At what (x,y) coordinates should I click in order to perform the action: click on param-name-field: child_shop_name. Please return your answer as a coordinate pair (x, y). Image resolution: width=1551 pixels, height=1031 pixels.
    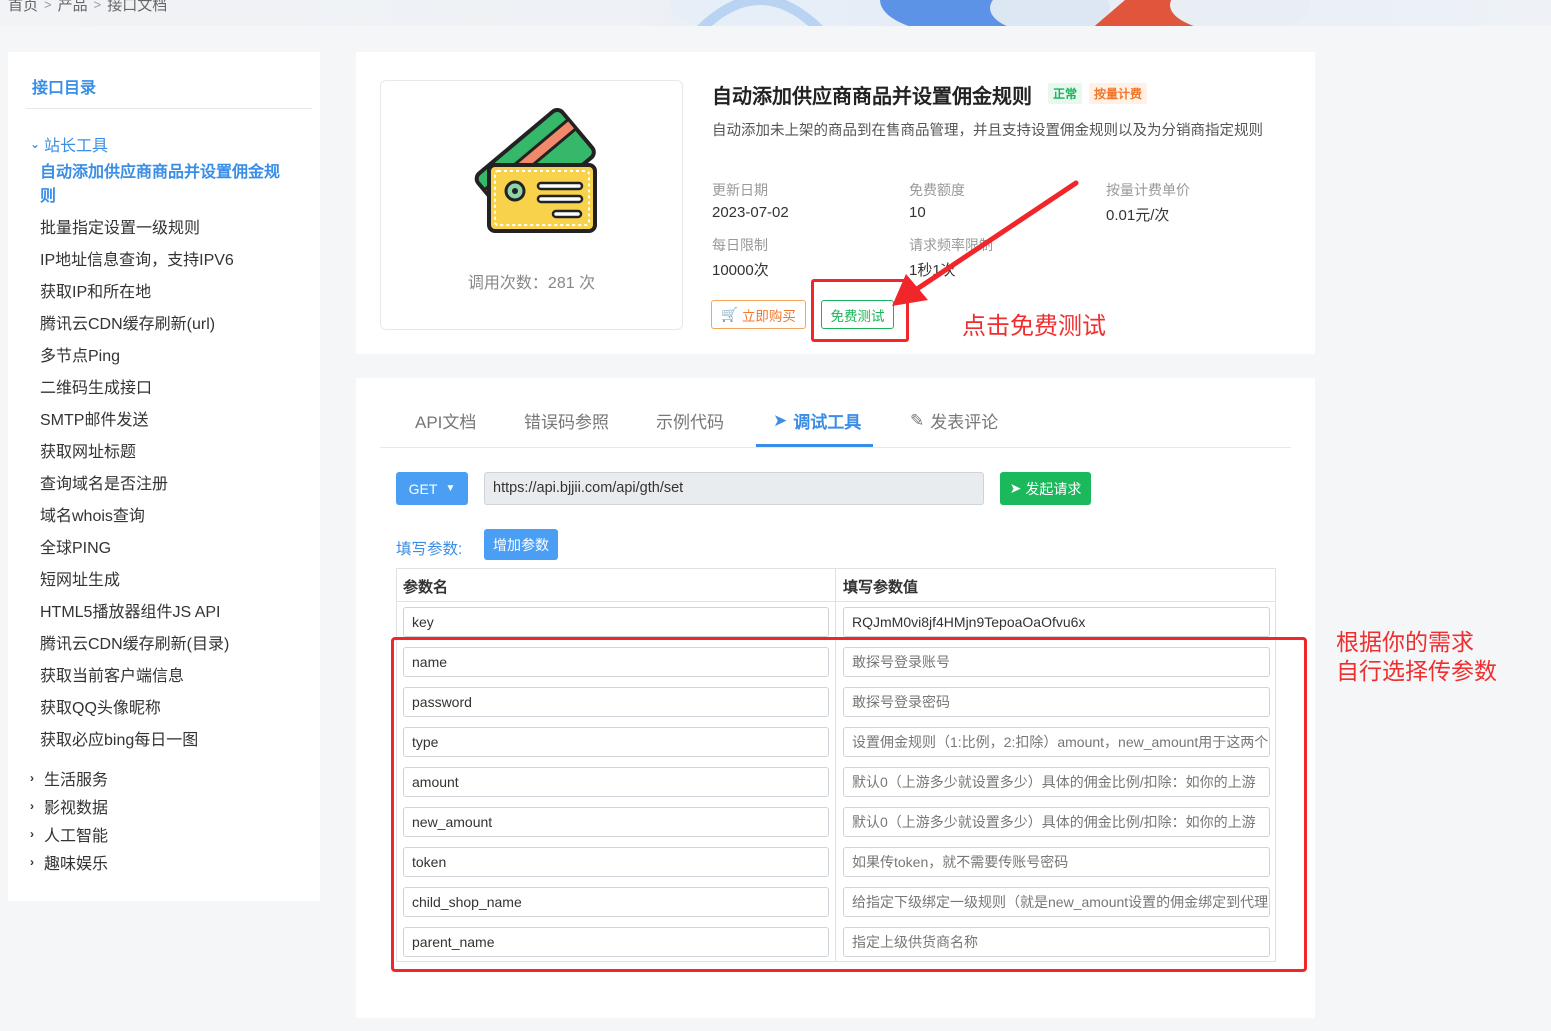
    Looking at the image, I should click on (616, 902).